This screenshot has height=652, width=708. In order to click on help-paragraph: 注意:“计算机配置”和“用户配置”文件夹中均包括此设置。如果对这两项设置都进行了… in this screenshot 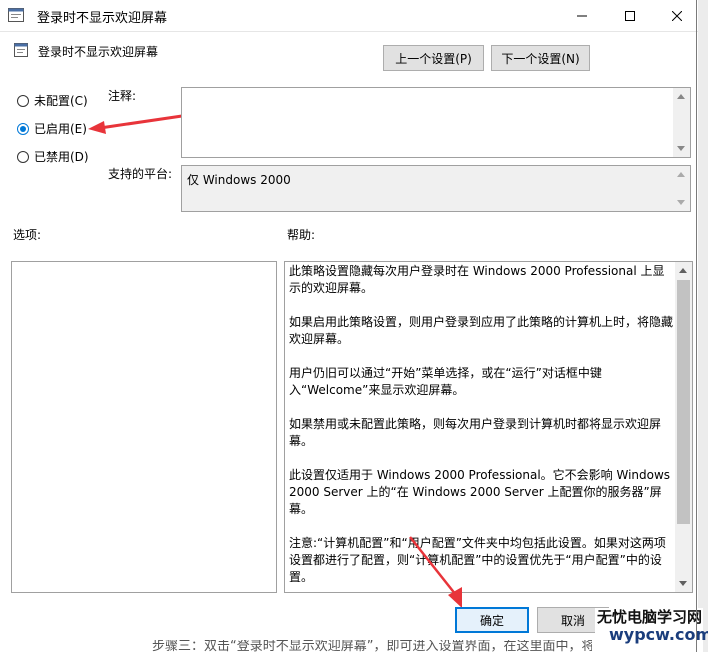, I will do `click(477, 560)`.